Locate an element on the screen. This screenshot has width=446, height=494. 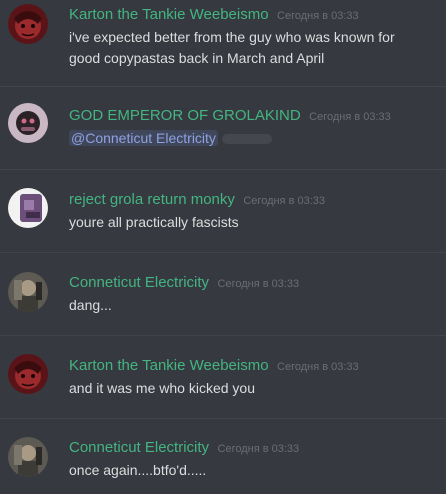
message-text: @Conneticut Electricity is located at coordinates (249, 138).